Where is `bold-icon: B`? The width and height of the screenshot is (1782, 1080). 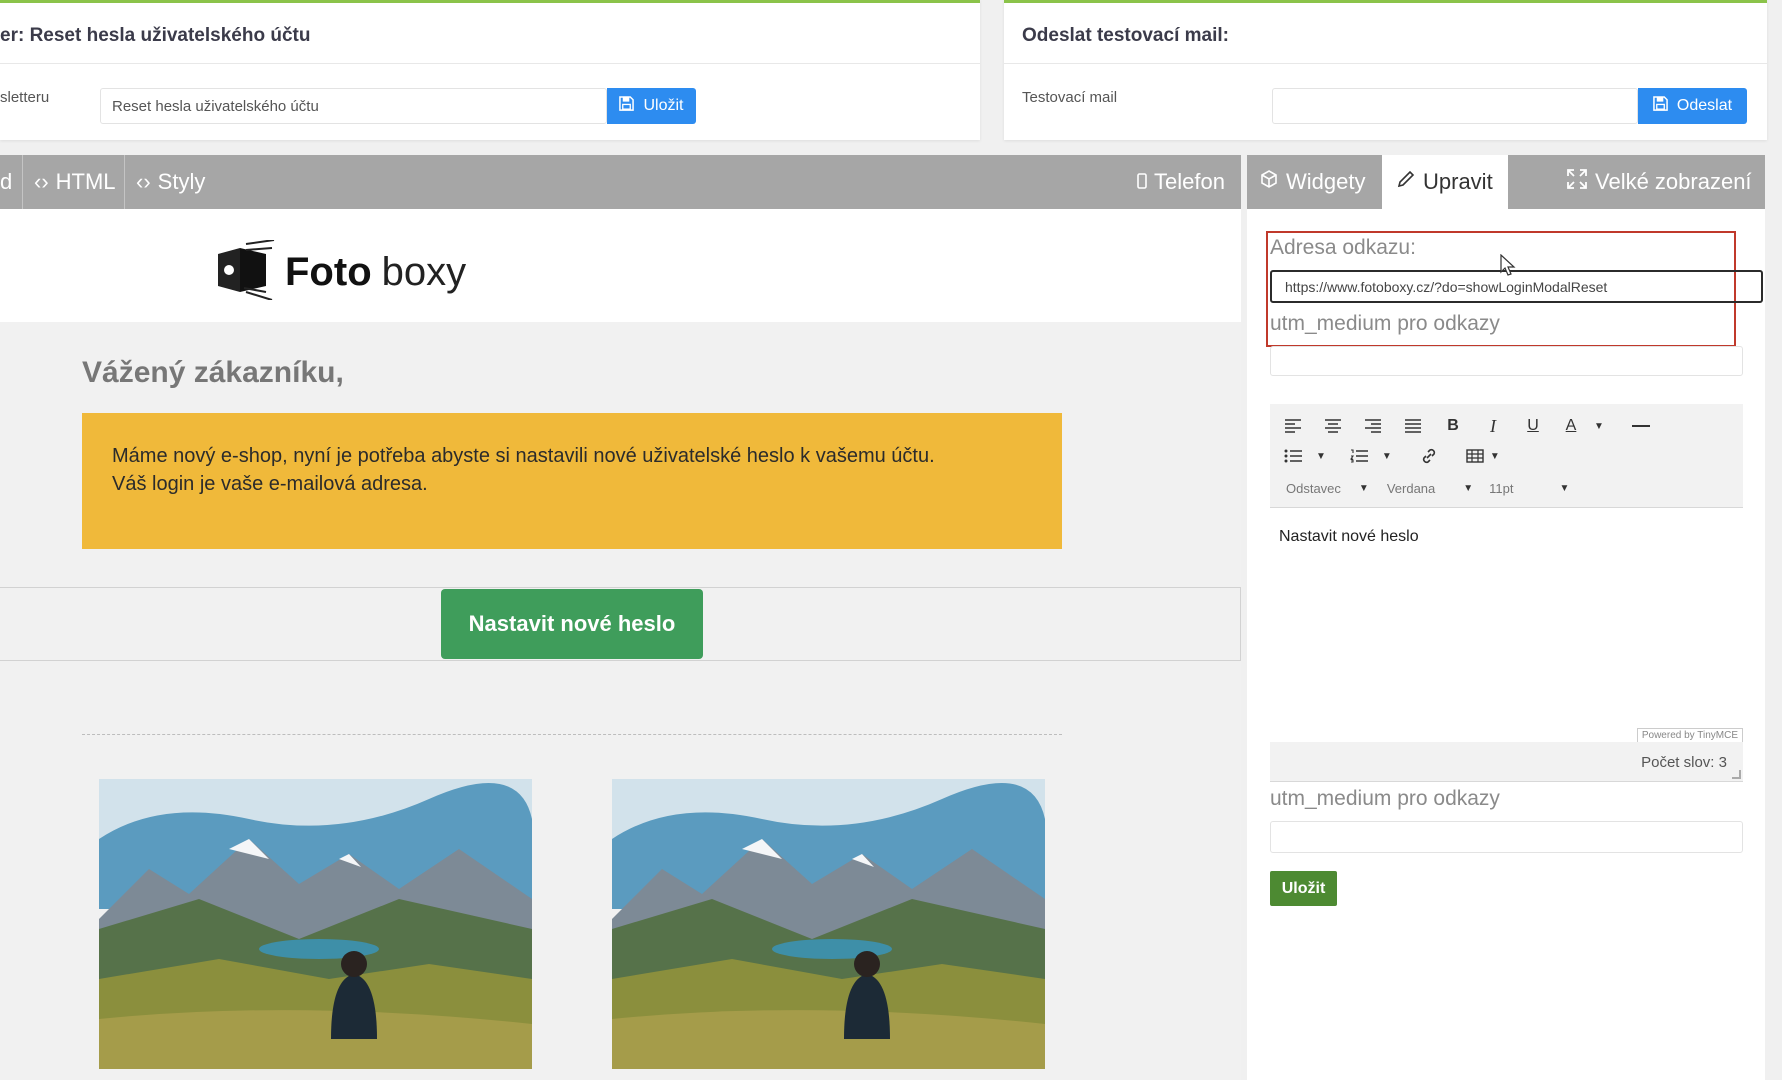
bold-icon: B is located at coordinates (1453, 426).